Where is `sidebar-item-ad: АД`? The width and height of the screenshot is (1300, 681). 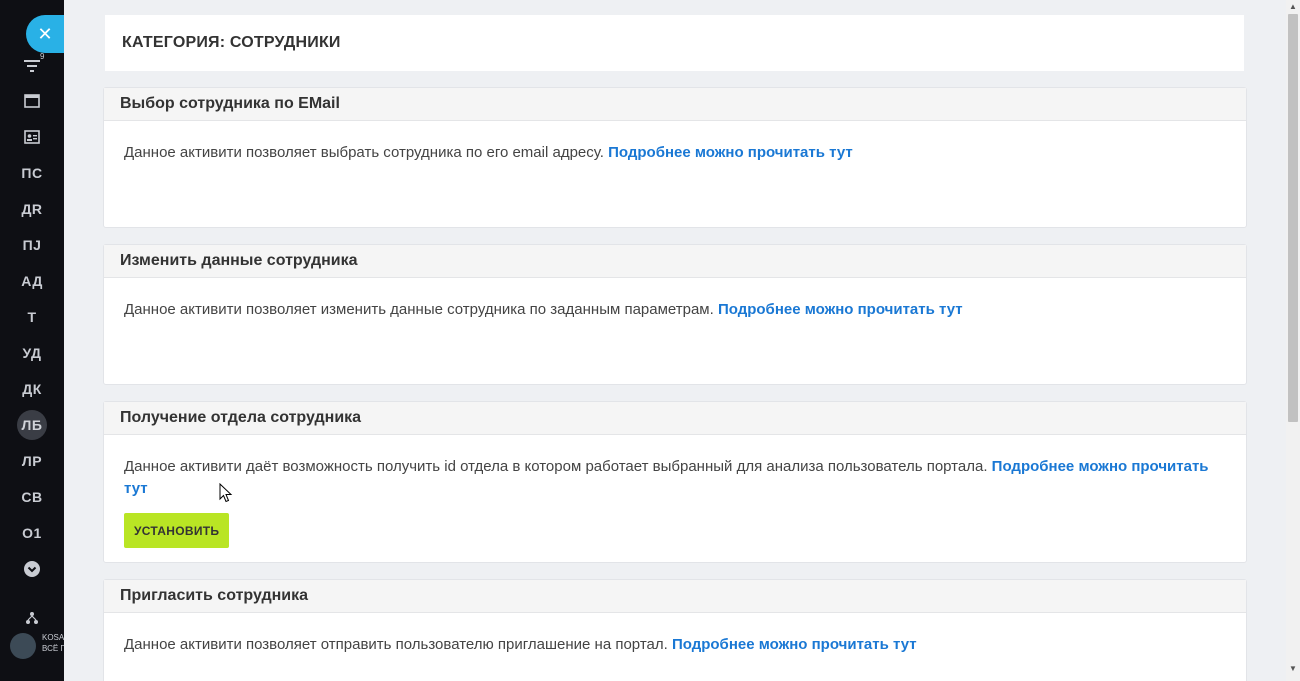
sidebar-item-ad: АД is located at coordinates (32, 281).